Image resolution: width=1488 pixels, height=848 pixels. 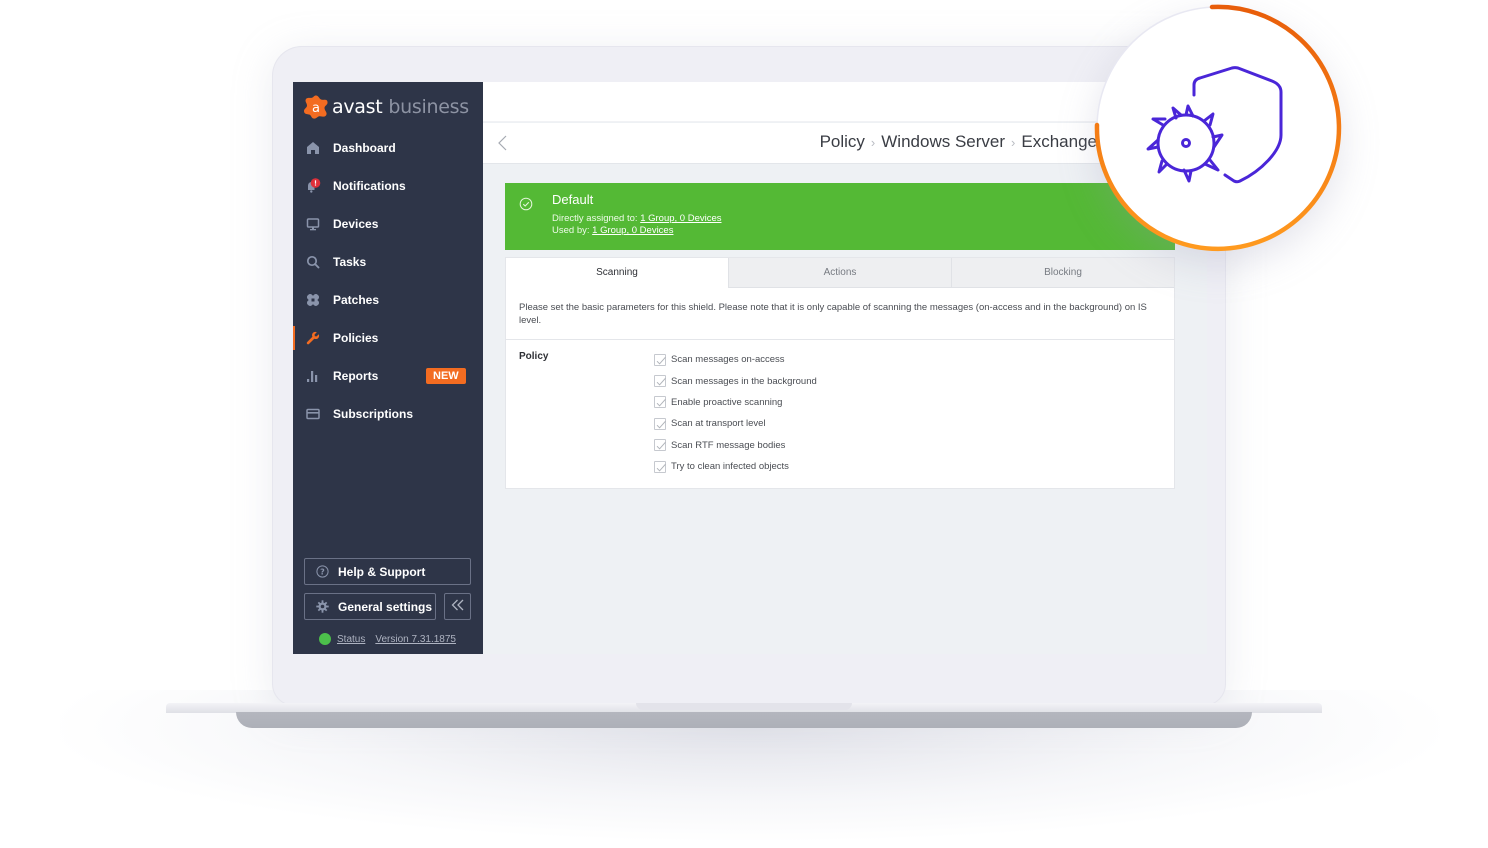 What do you see at coordinates (385, 606) in the screenshot?
I see `general-settings-label: General settings` at bounding box center [385, 606].